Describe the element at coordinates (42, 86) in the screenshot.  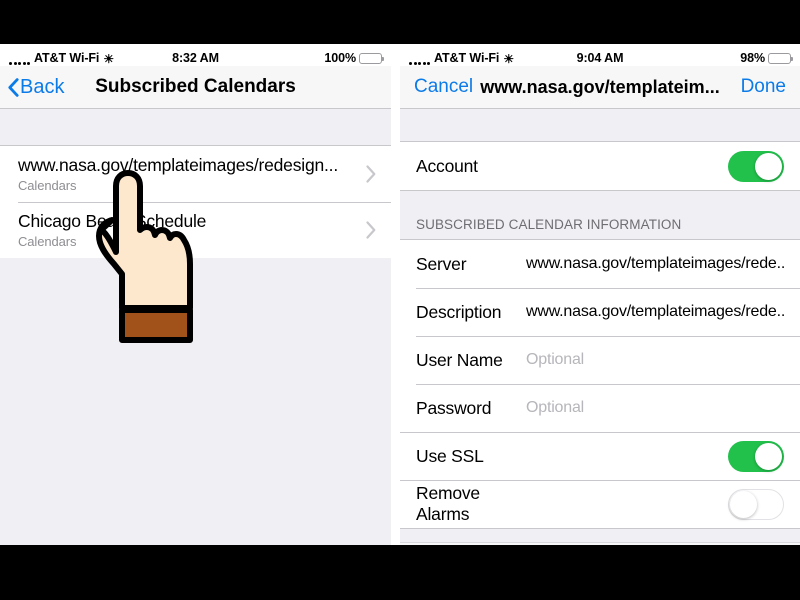
I see `back-button-label: Back` at that location.